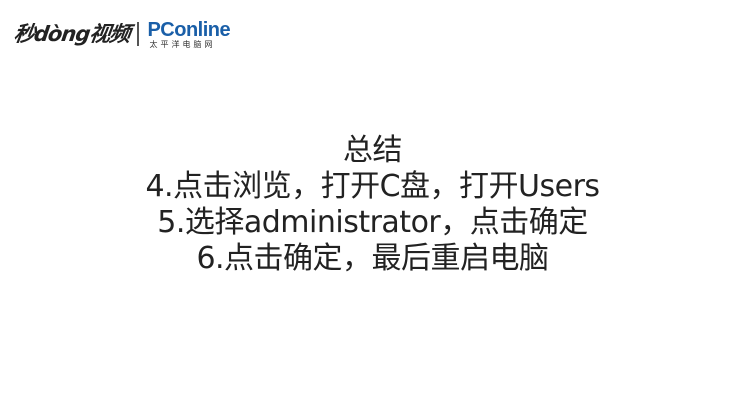 Image resolution: width=745 pixels, height=417 pixels. Describe the element at coordinates (72, 33) in the screenshot. I see `miaodong-video-logo: 秒dòng视频` at that location.